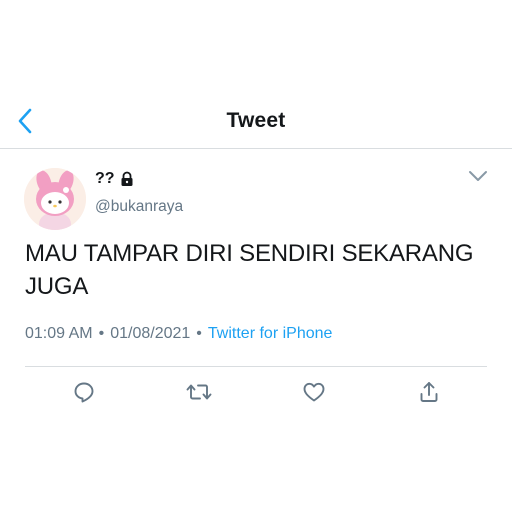 The width and height of the screenshot is (512, 512). I want to click on share-button, so click(429, 392).